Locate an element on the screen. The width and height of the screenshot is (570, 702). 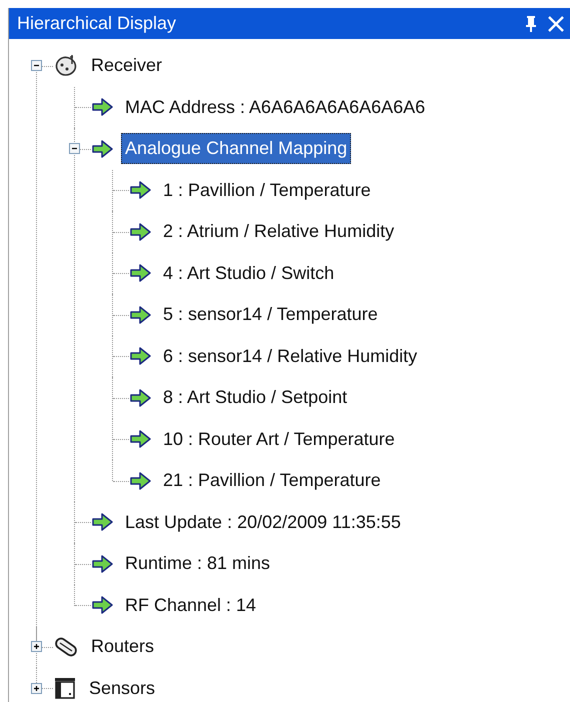
tree-item: 5 : sensor14 / Temperature is located at coordinates (270, 314).